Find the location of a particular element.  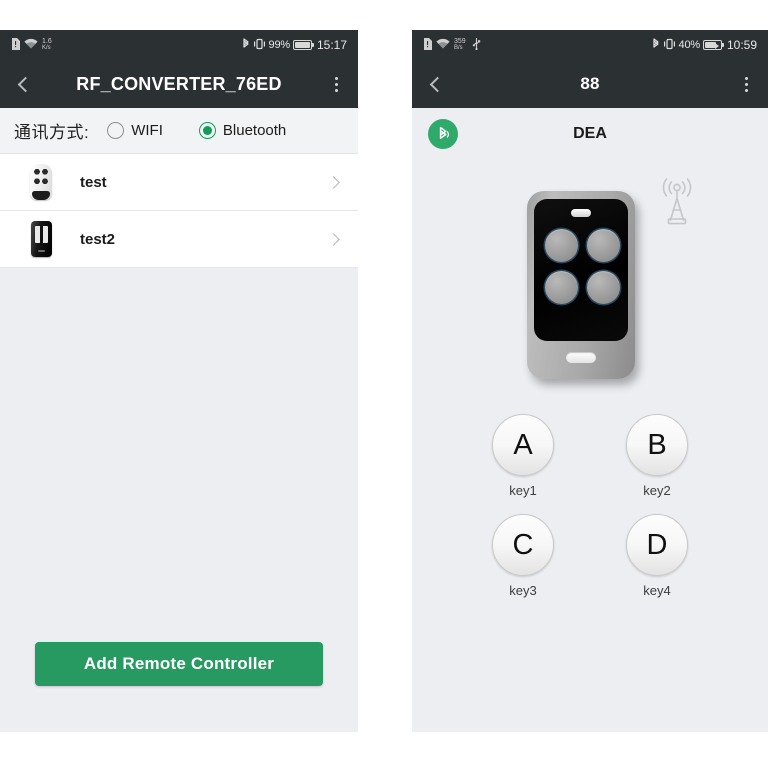

app-bar-left: RF_CONVERTER_76ED is located at coordinates (179, 84).